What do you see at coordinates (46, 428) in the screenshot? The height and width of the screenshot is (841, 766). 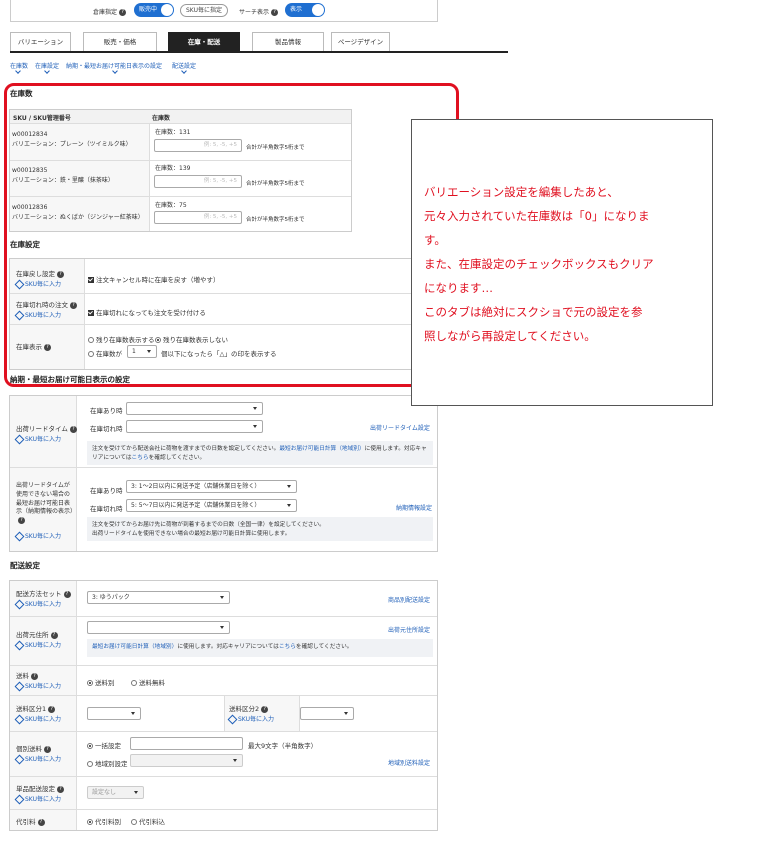 I see `lead-label: 出荷リードタイム?` at bounding box center [46, 428].